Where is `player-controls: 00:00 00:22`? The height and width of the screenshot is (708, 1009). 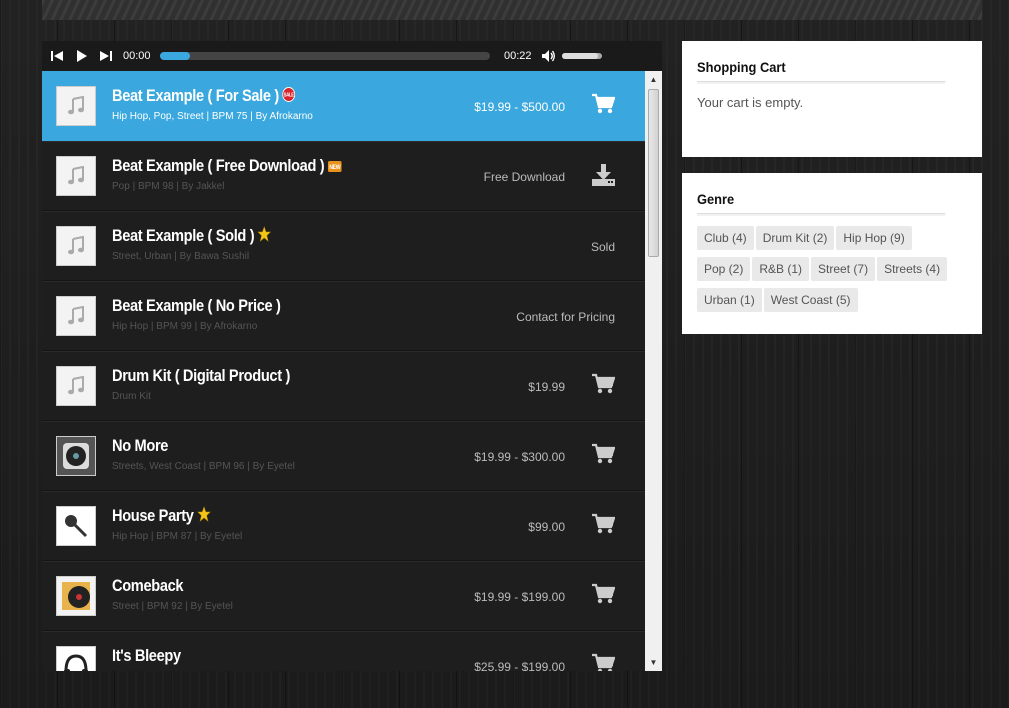
player-controls: 00:00 00:22 is located at coordinates (352, 56).